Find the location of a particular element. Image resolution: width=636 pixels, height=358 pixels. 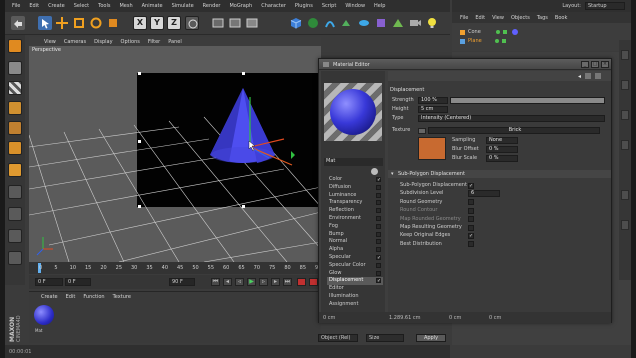

next-key-icon: ▸ is located at coordinates (275, 282).